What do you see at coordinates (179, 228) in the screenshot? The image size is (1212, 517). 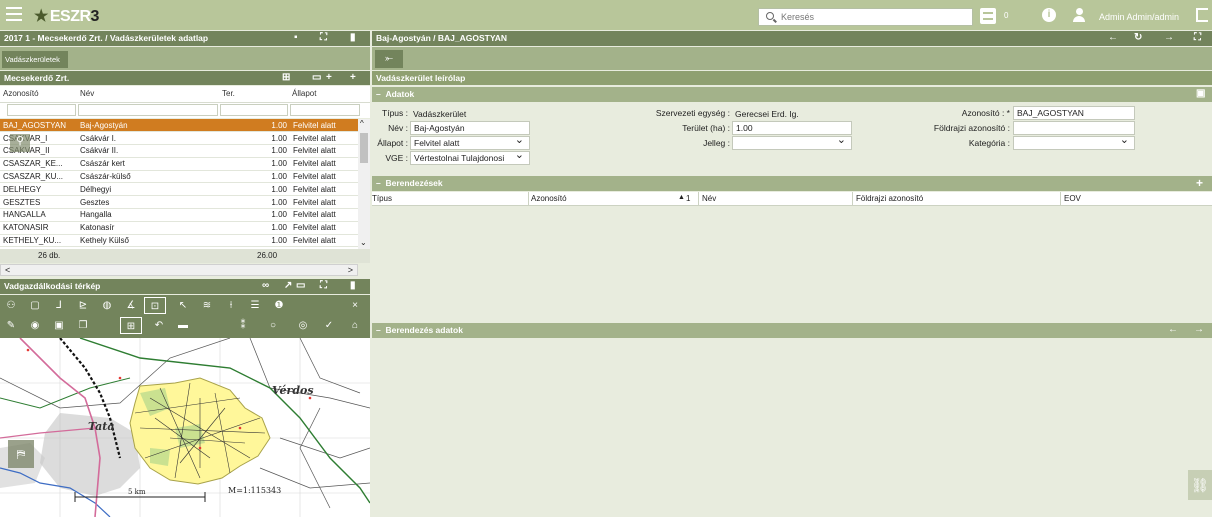 I see `table-row: KATONASIR Katonasír 1.00 Felvitel alatt` at bounding box center [179, 228].